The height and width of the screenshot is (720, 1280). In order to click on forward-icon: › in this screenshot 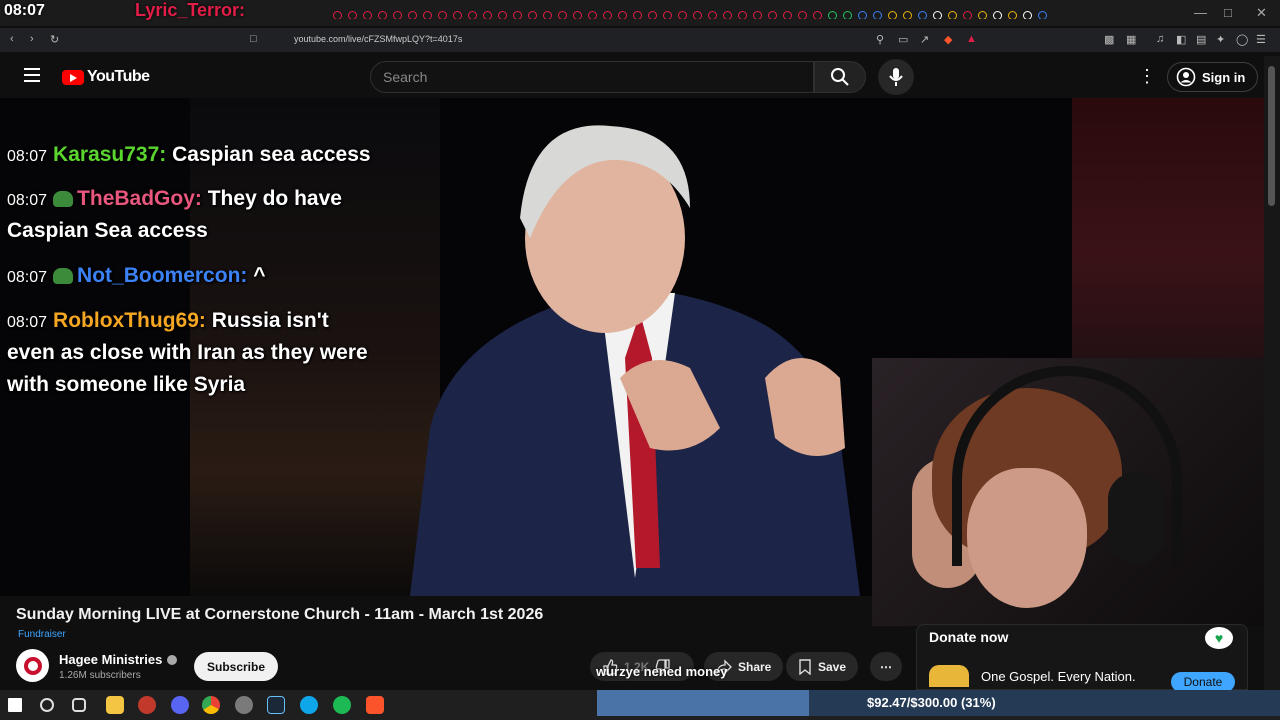, I will do `click(32, 39)`.